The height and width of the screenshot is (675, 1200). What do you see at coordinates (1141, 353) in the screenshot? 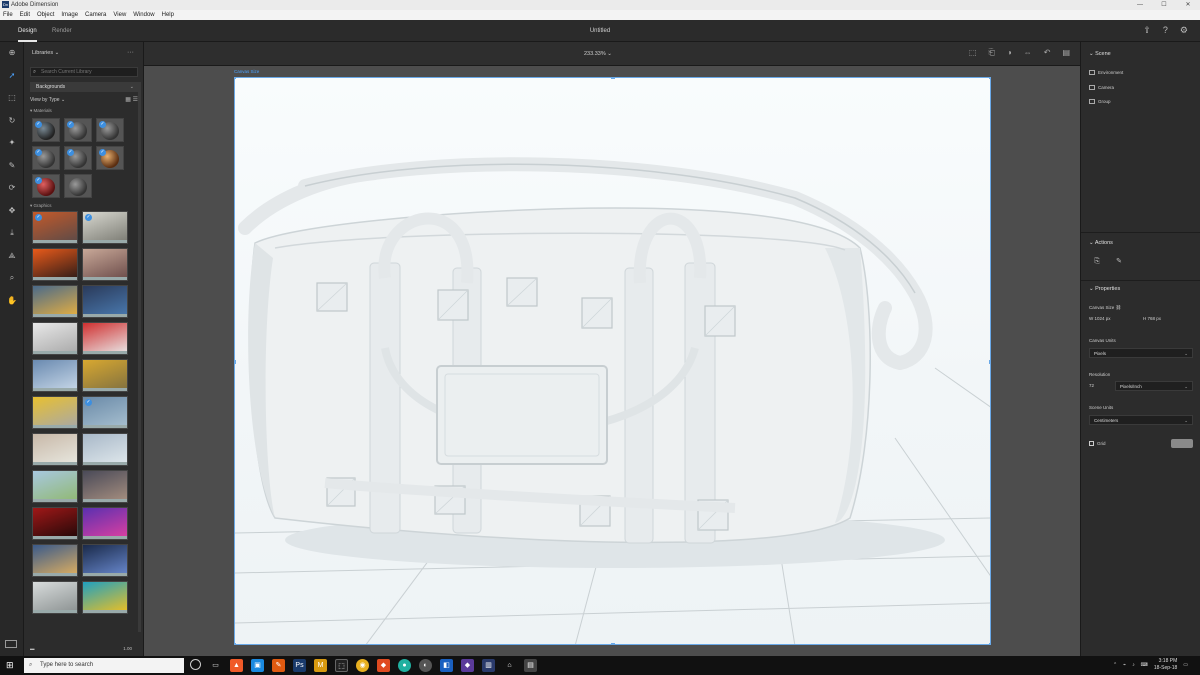
I see `canvas-units-select: Pixels ⌄` at bounding box center [1141, 353].